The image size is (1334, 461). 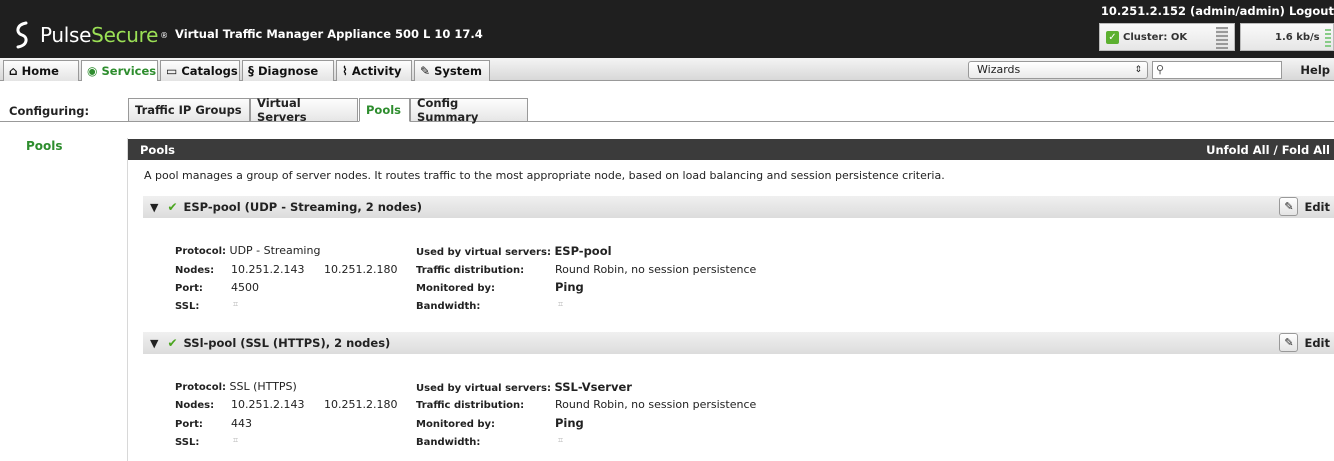 What do you see at coordinates (524, 387) in the screenshot?
I see `used-by-row: Used by virtual servers: SSL-Vserver` at bounding box center [524, 387].